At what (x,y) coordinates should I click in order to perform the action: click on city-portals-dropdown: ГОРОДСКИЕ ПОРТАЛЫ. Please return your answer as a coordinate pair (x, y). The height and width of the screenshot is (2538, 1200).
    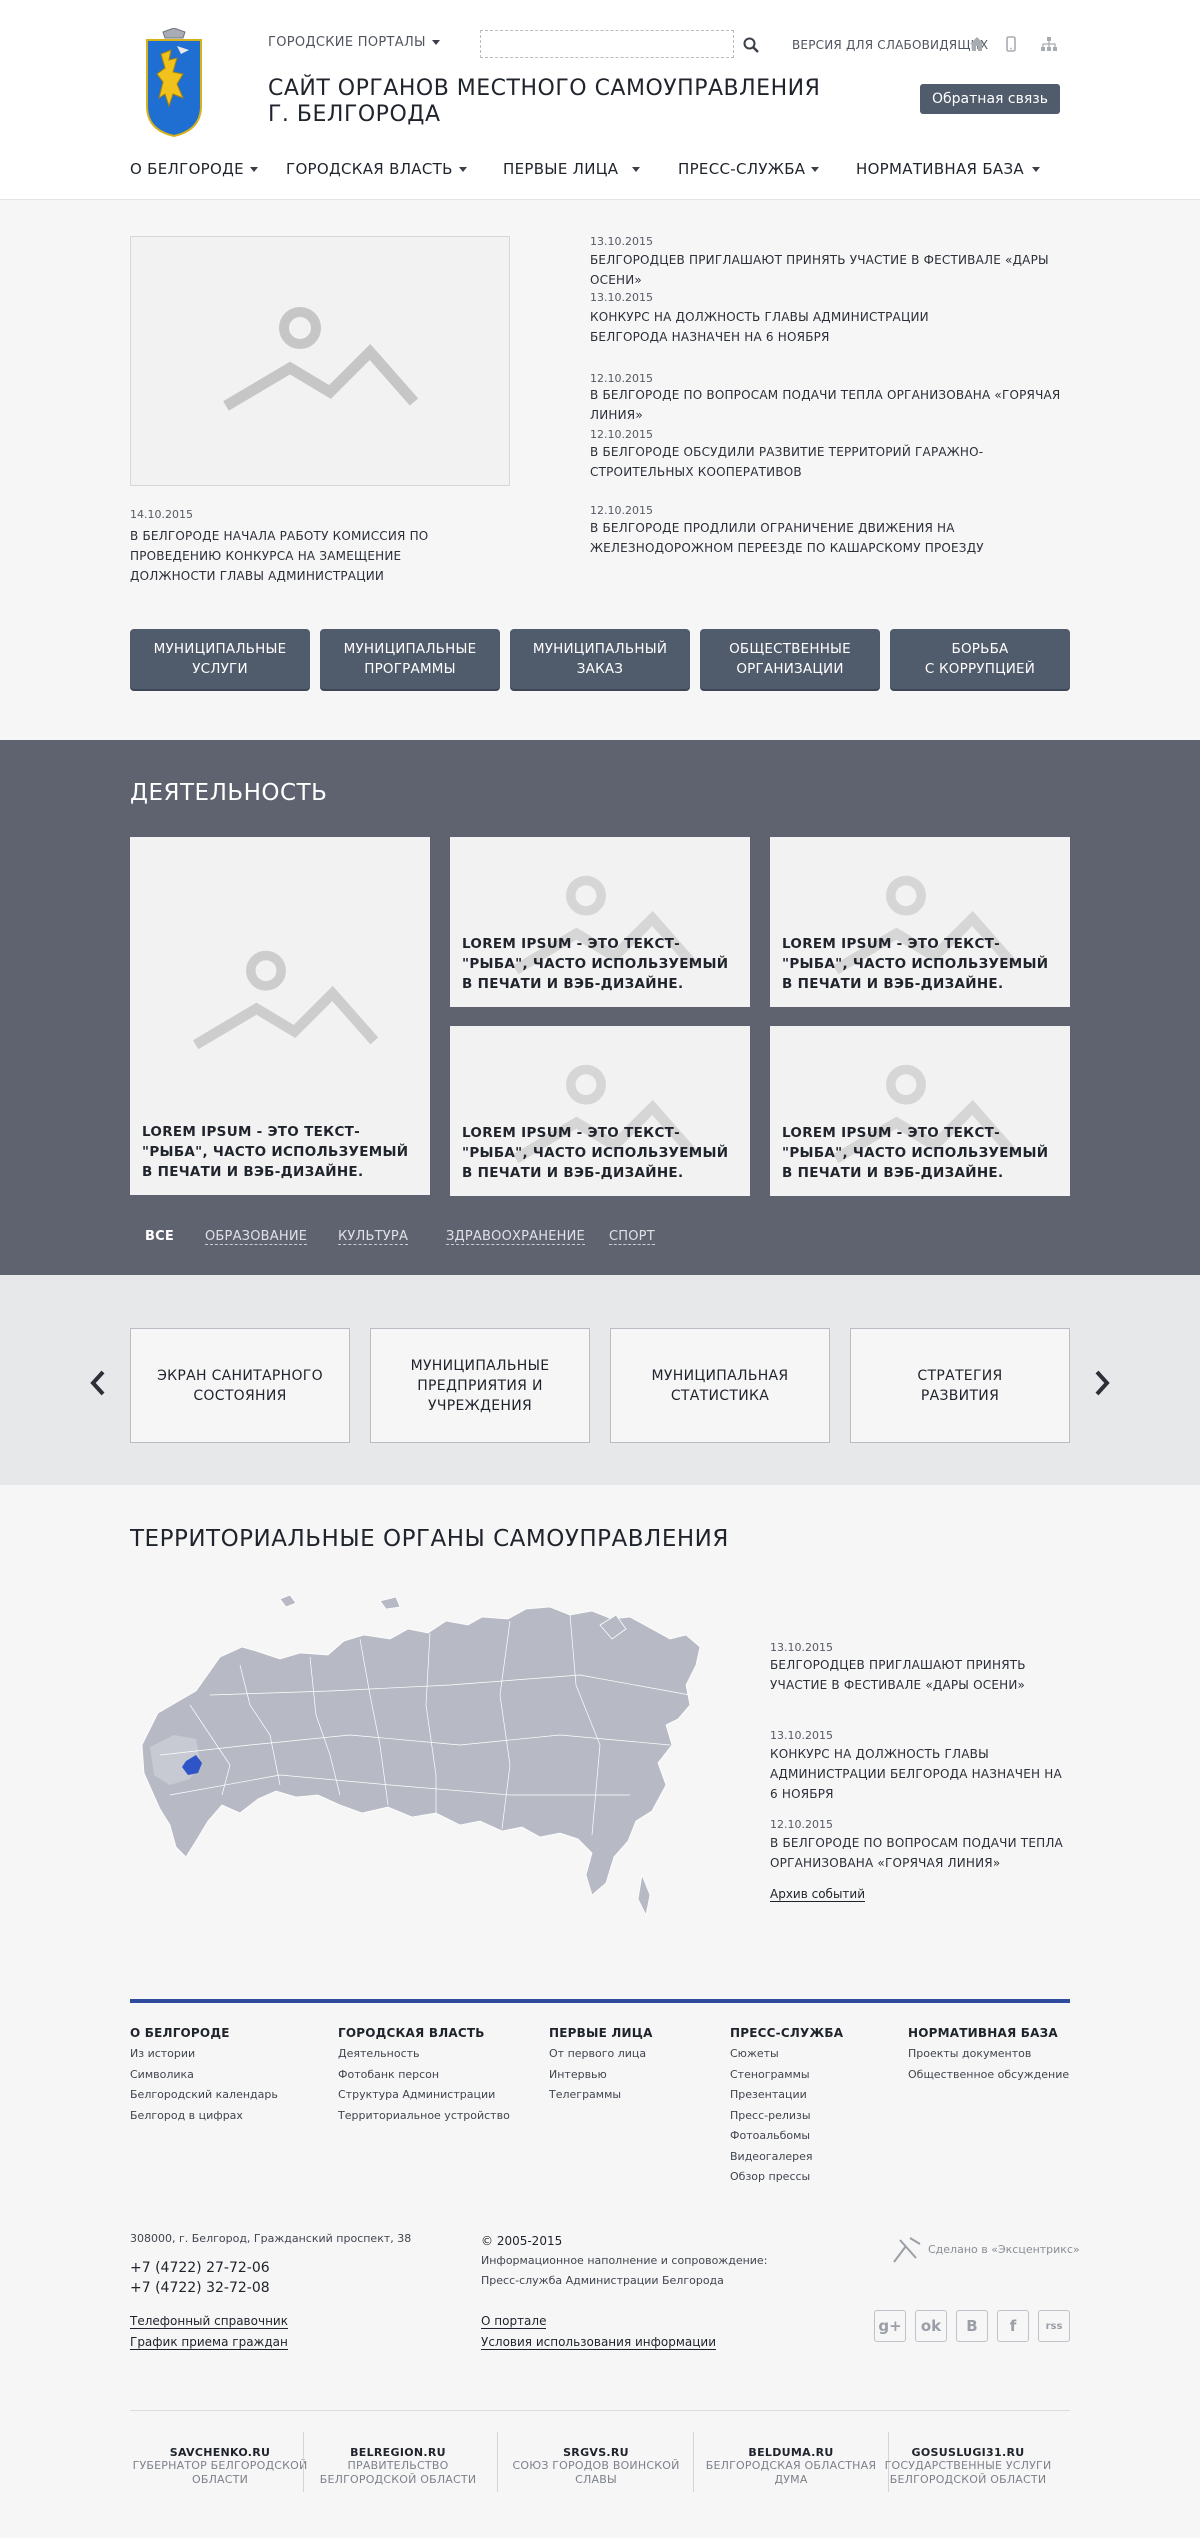
    Looking at the image, I should click on (354, 42).